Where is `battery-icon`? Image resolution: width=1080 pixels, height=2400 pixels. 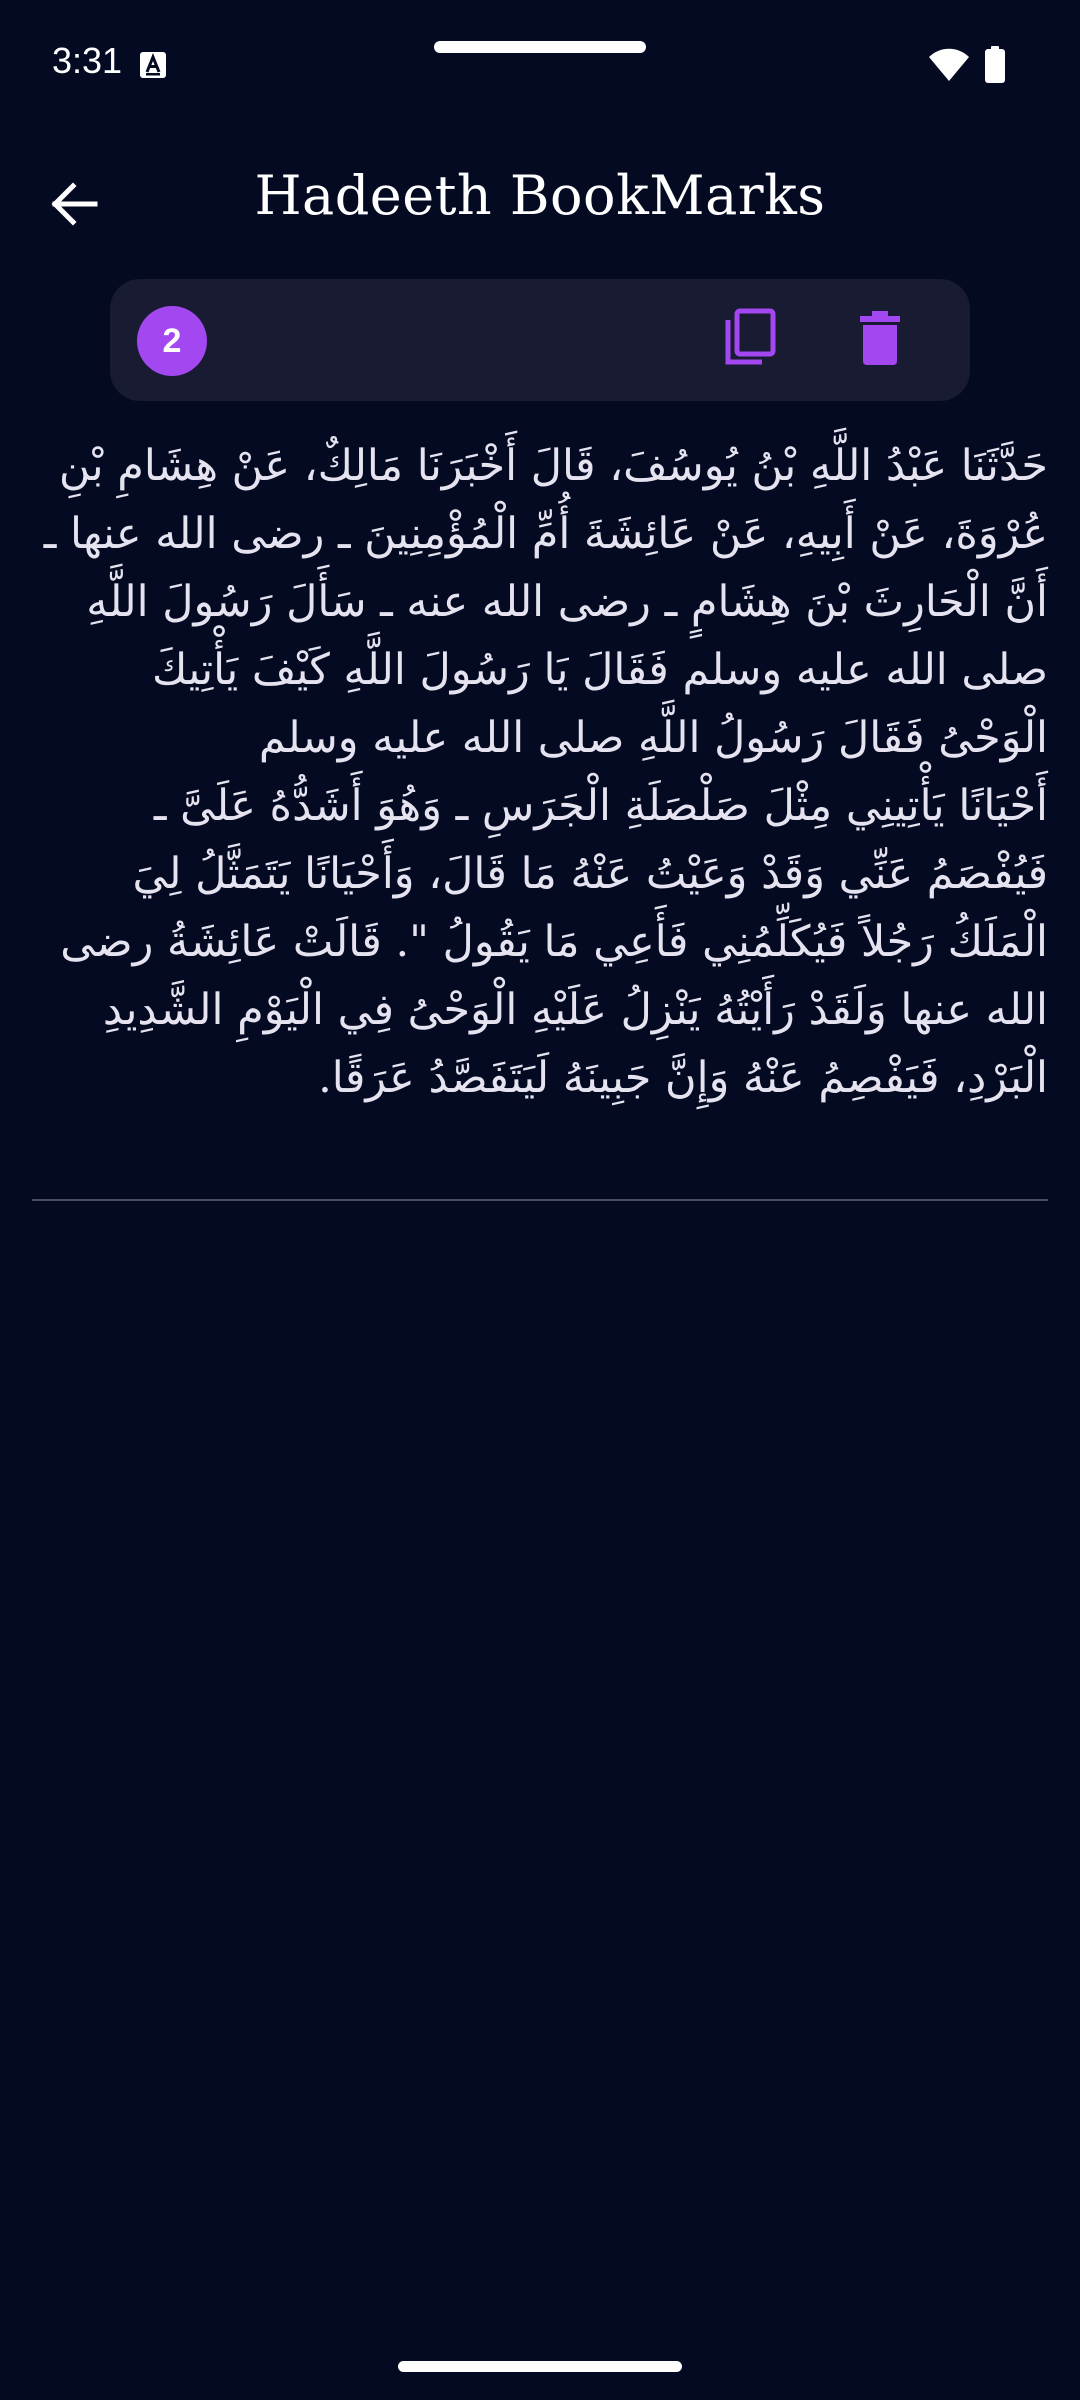
battery-icon is located at coordinates (995, 64).